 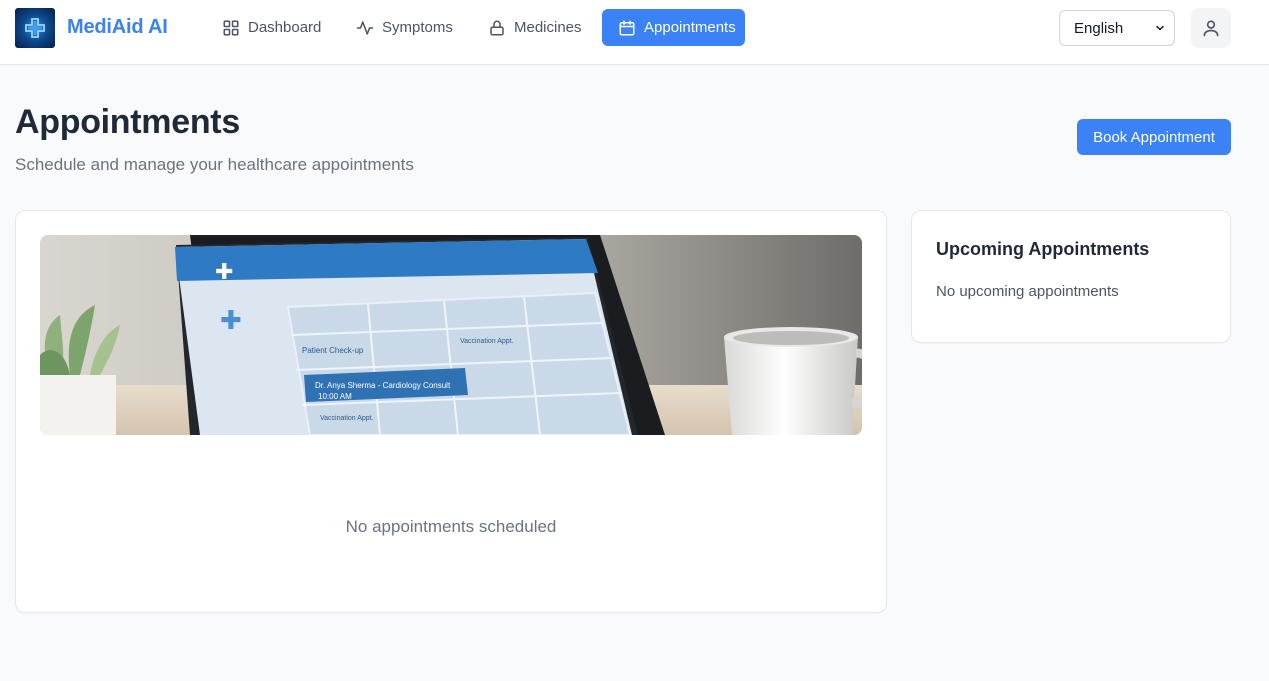 What do you see at coordinates (548, 27) in the screenshot?
I see `nav-medicines-label: Medicines` at bounding box center [548, 27].